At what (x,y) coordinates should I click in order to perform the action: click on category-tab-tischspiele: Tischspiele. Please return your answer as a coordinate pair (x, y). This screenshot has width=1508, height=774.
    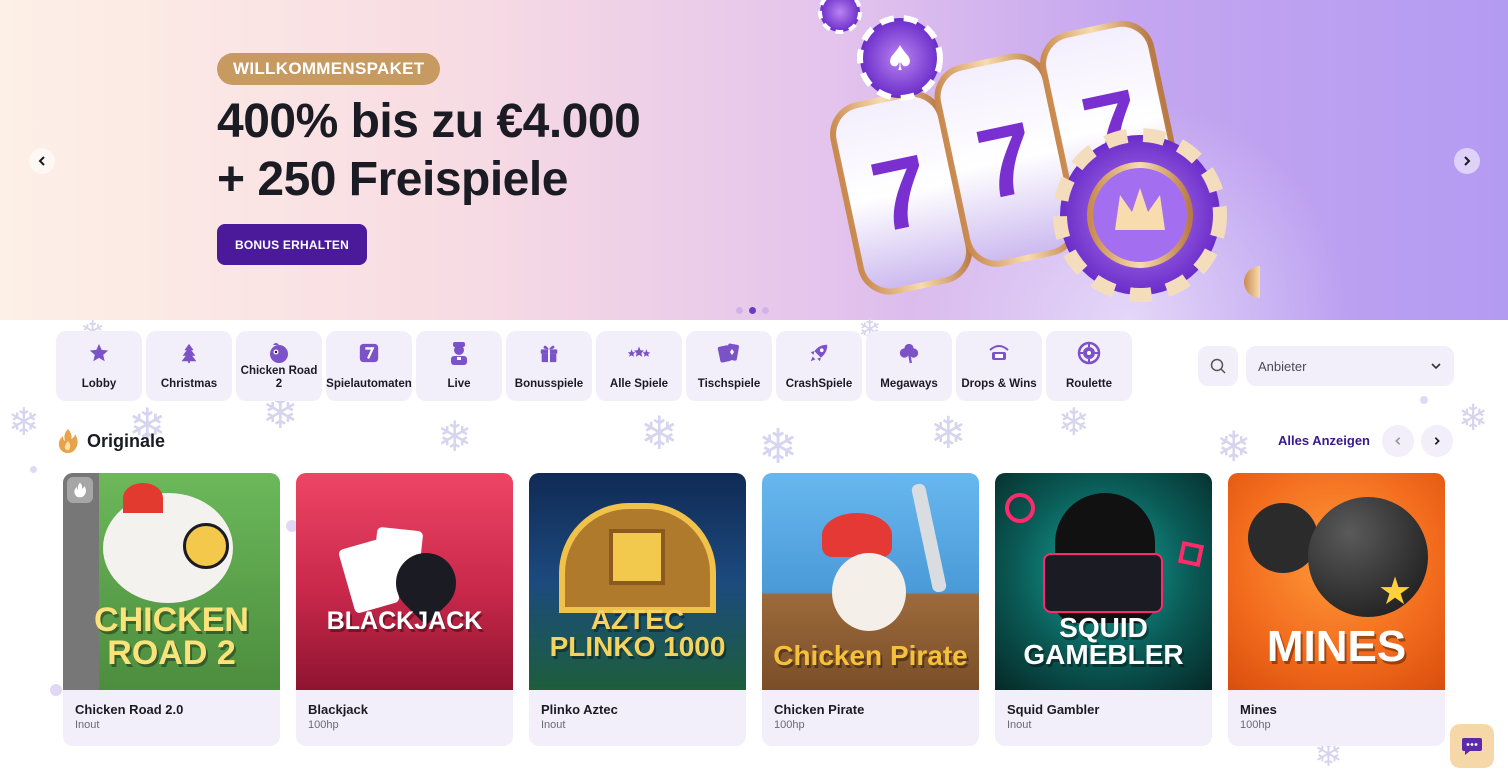
    Looking at the image, I should click on (729, 366).